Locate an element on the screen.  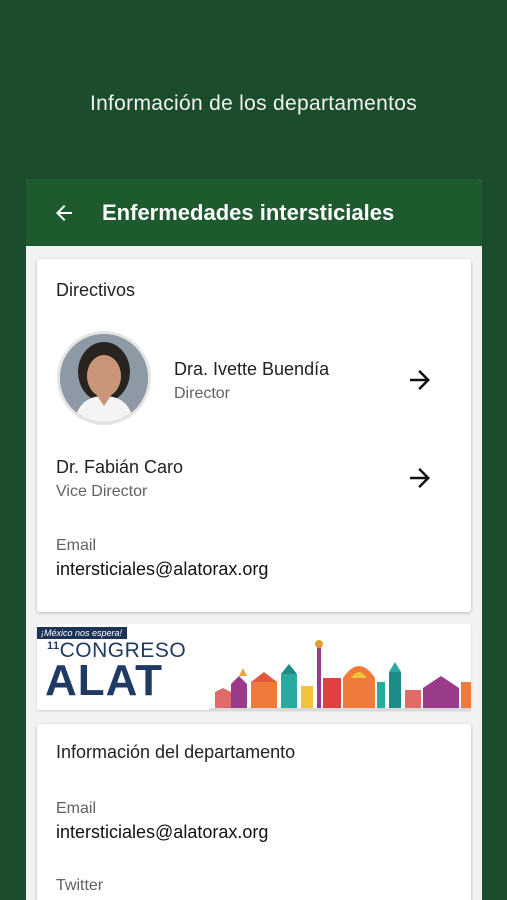
congress-banner: ¡México nos espera! 11CONGRESO ALAT is located at coordinates (254, 667).